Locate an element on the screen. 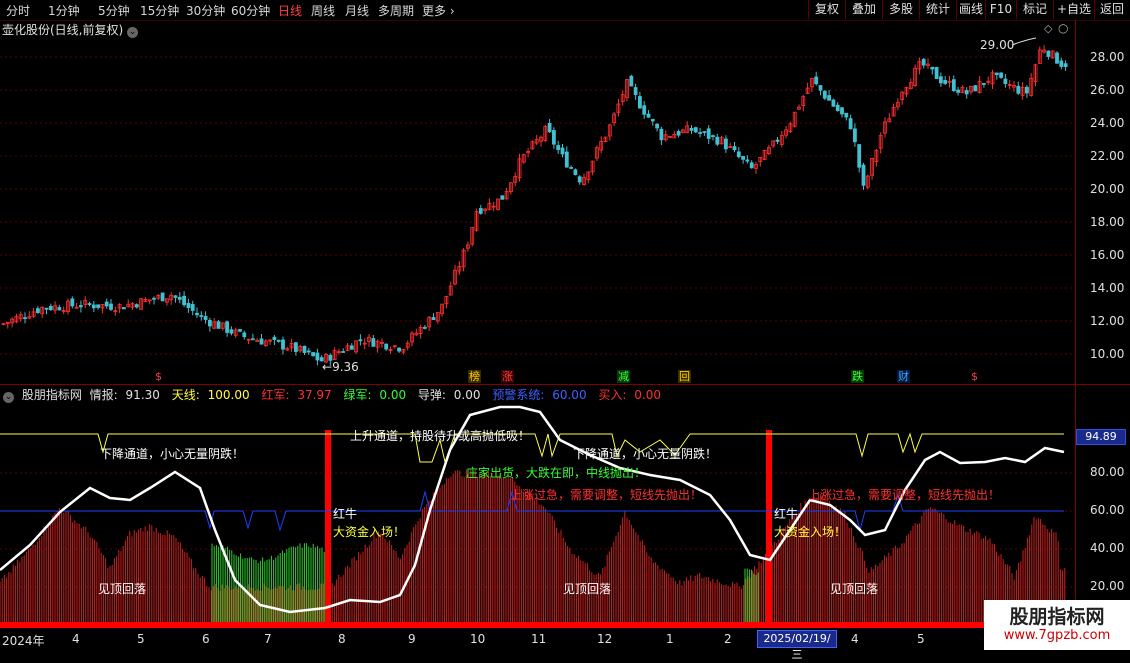 The width and height of the screenshot is (1130, 663). event-tag-finance: 财 is located at coordinates (903, 376).